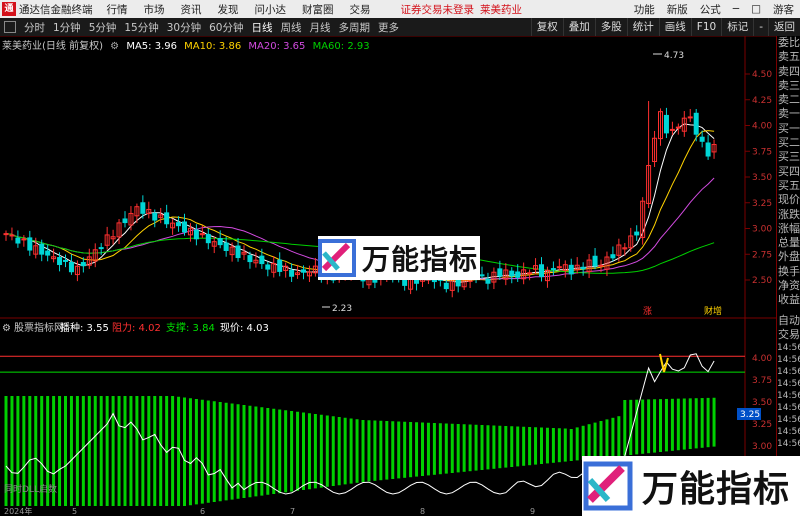  Describe the element at coordinates (705, 27) in the screenshot. I see `f10-button: F10` at that location.